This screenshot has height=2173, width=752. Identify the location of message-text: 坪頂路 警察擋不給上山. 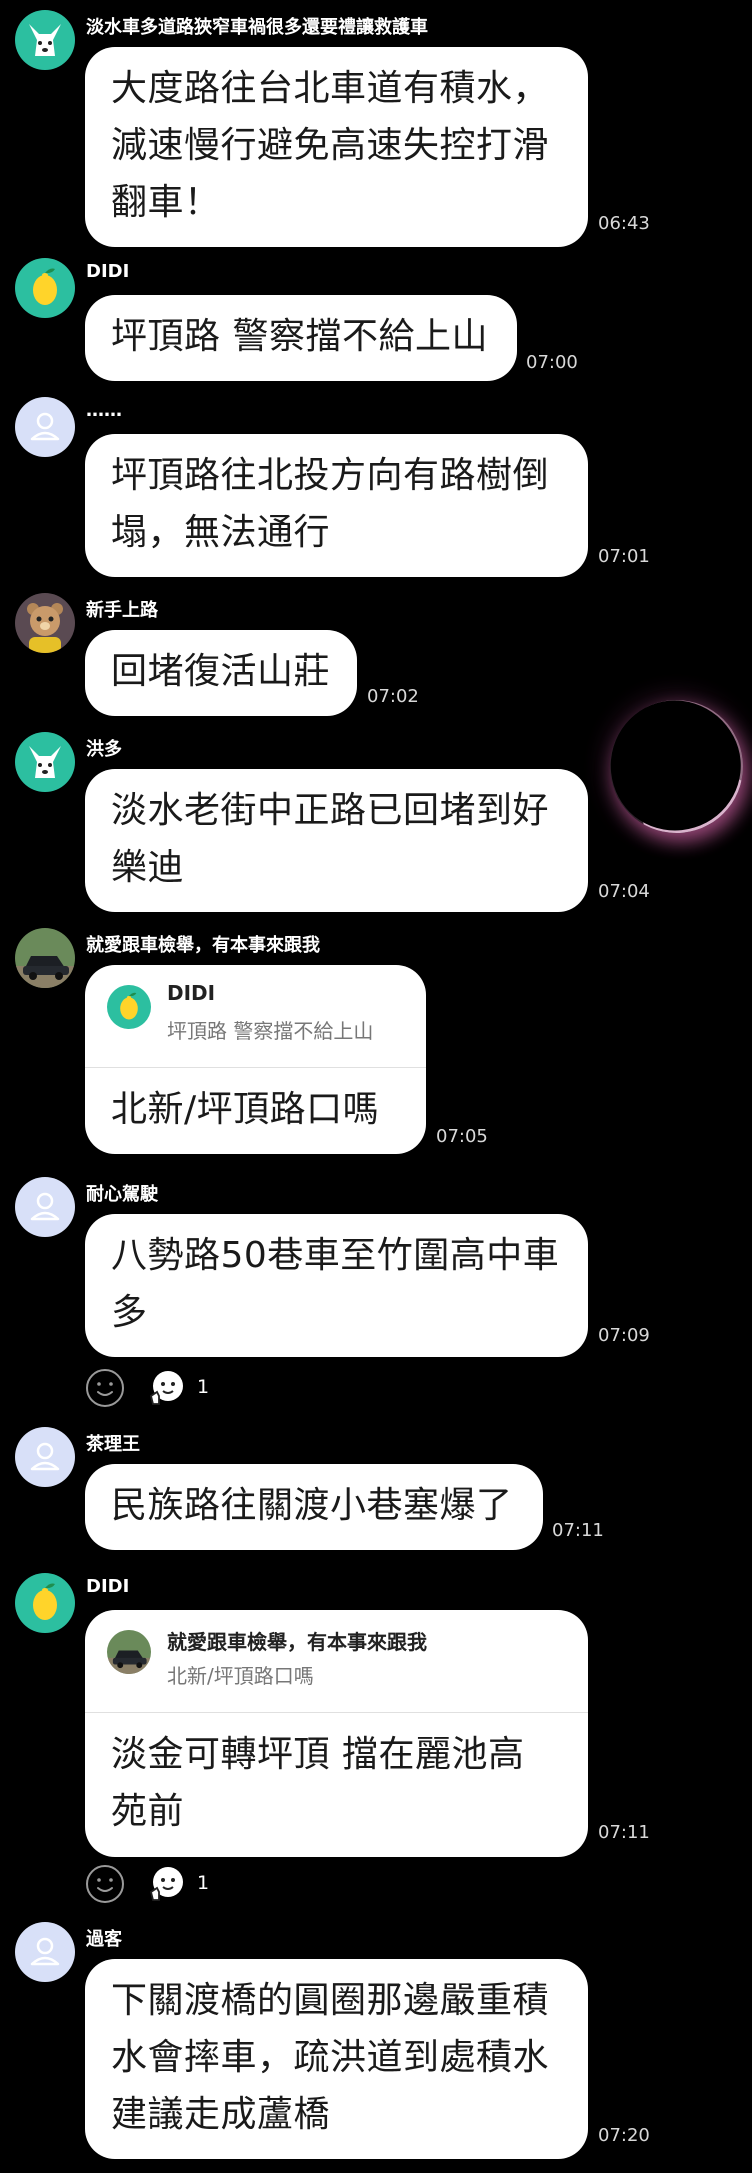
(301, 336).